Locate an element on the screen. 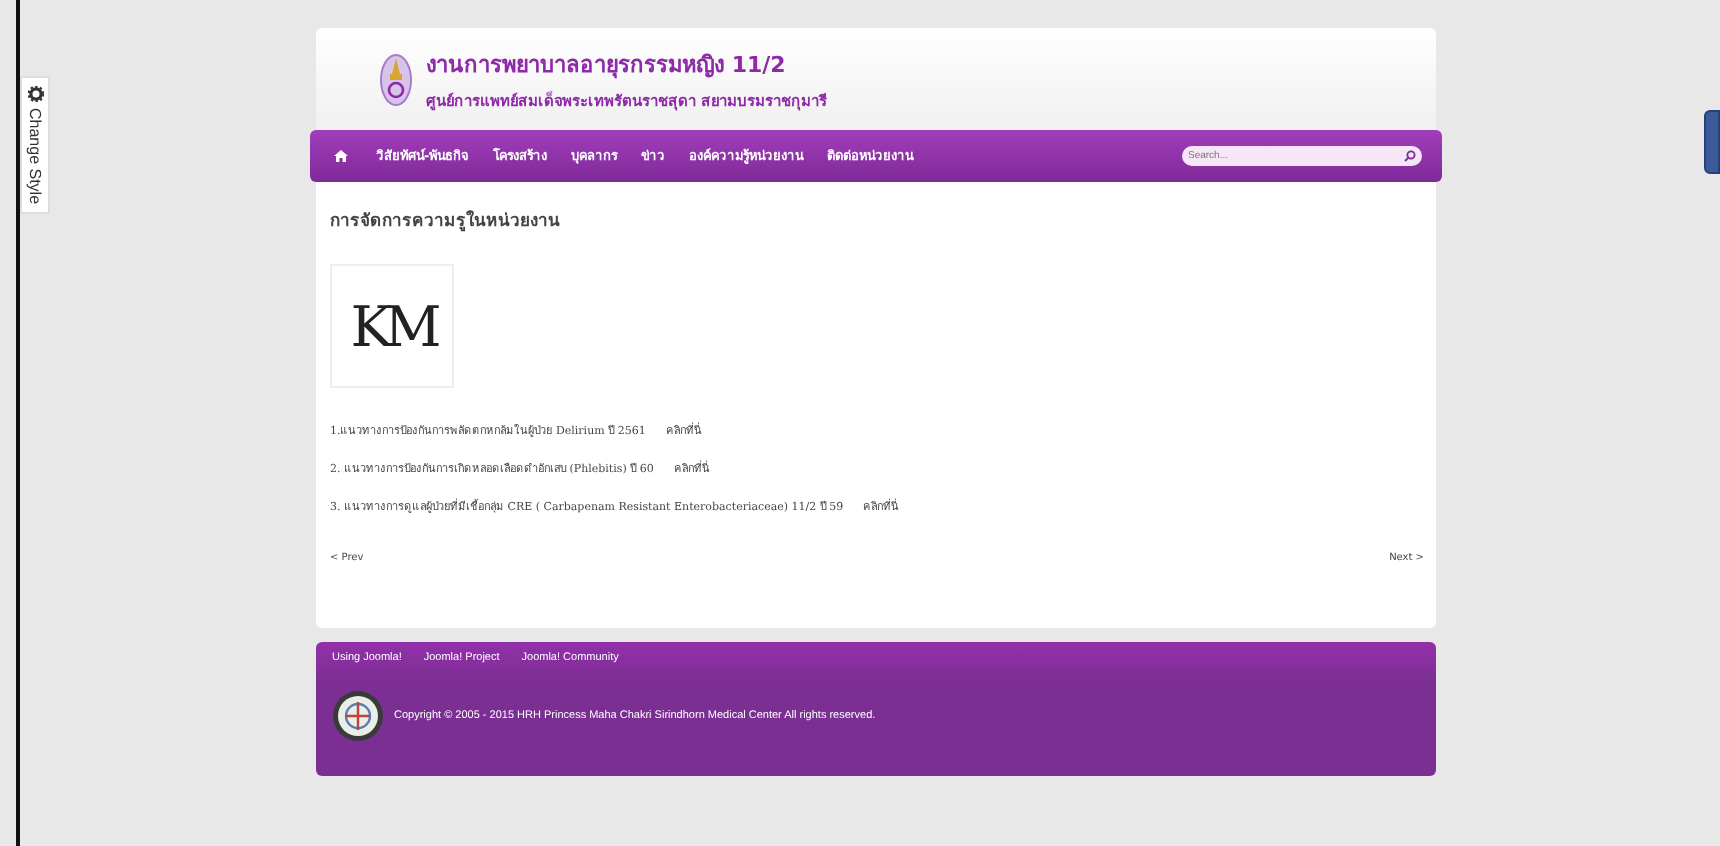  gear-icon is located at coordinates (35, 94).